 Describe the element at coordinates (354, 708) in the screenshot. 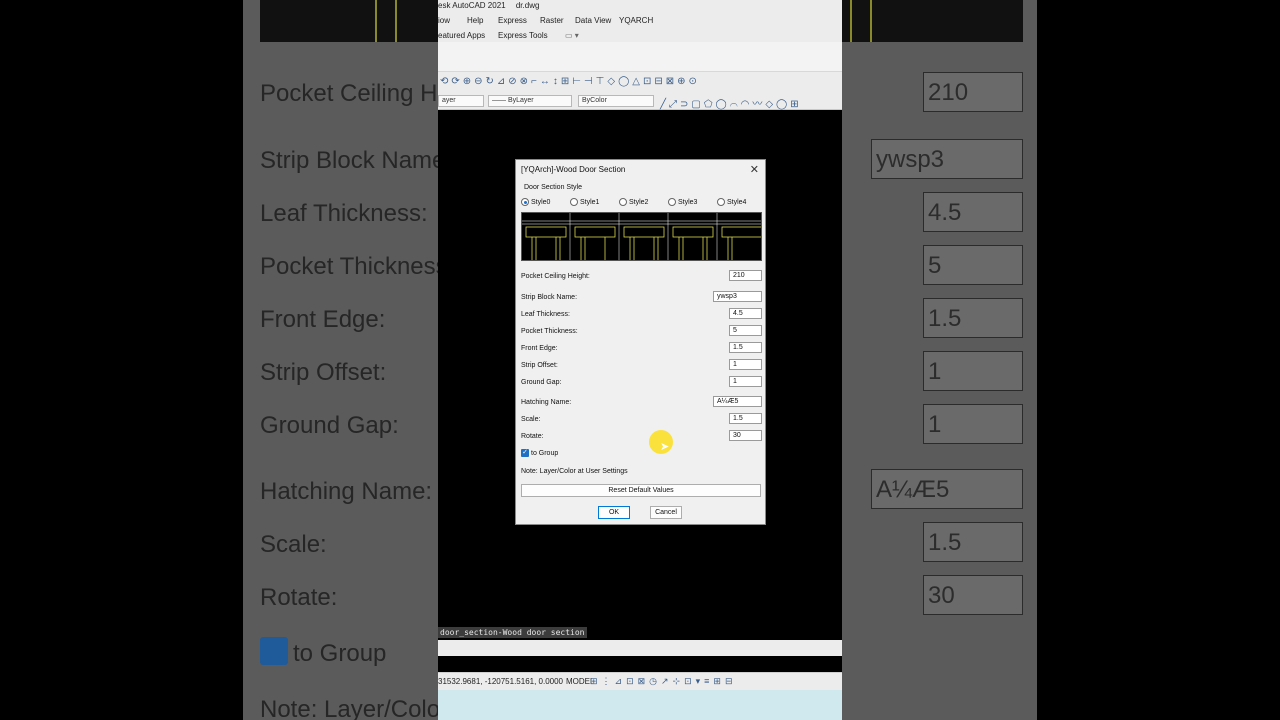

I see `bg-label: Note: Layer/Color` at that location.